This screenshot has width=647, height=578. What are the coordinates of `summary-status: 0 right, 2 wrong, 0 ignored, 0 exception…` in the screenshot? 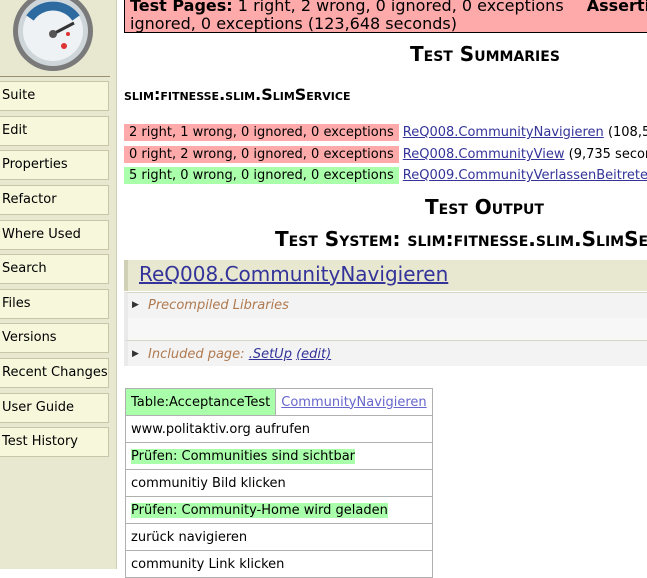 It's located at (261, 154).